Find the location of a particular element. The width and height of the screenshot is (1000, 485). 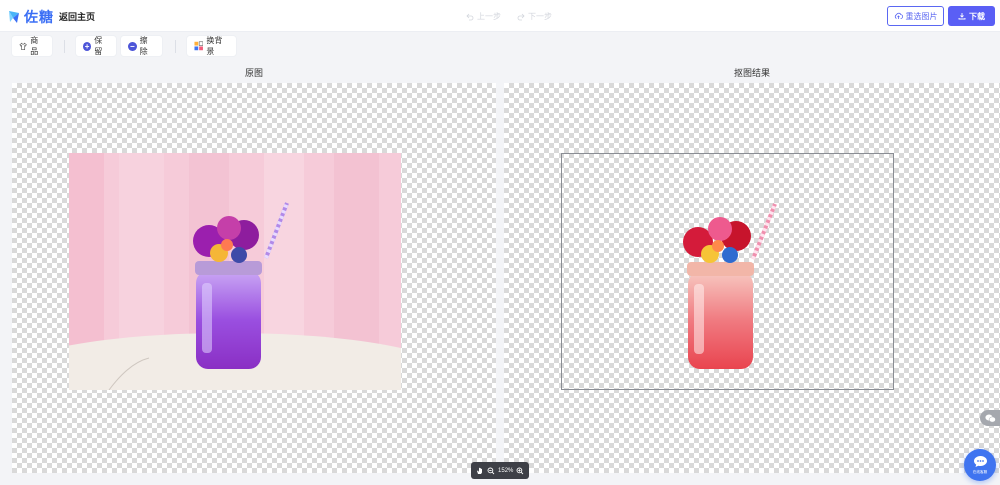

keep-label: 保留 is located at coordinates (98, 46).